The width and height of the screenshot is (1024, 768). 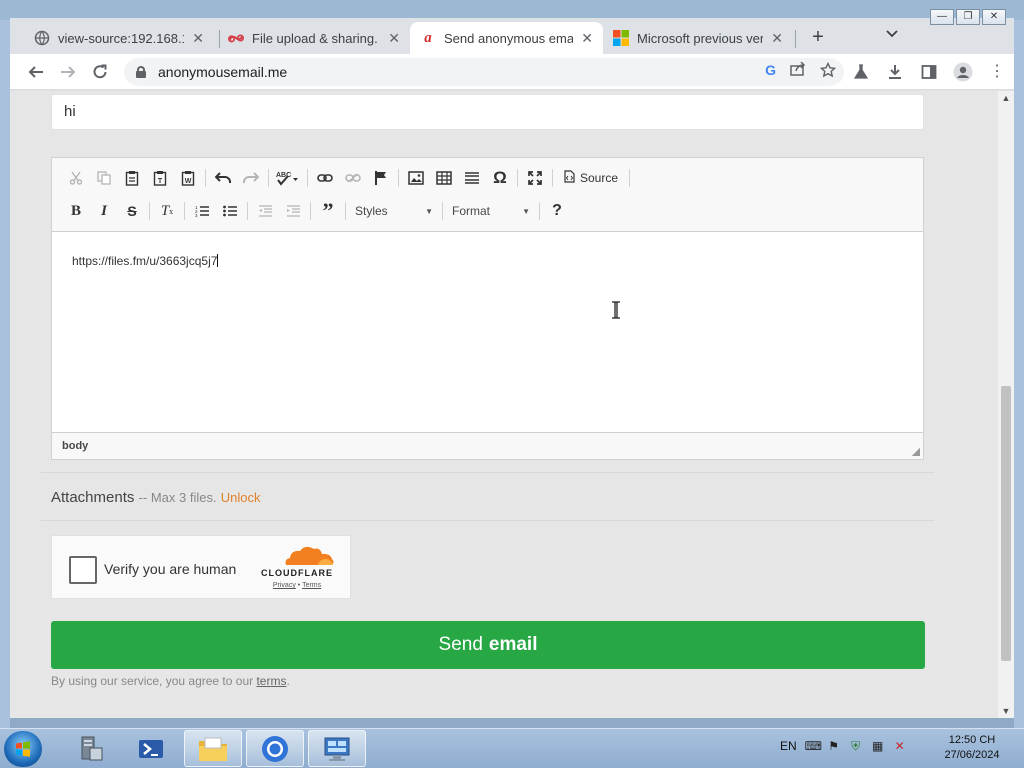 I want to click on blockquote-icon: ”, so click(x=328, y=211).